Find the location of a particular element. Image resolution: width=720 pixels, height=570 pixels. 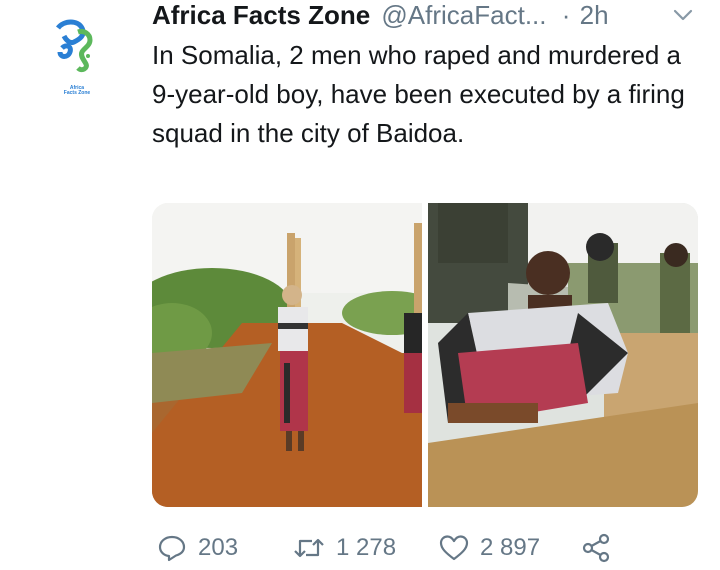

reply-icon is located at coordinates (172, 548).